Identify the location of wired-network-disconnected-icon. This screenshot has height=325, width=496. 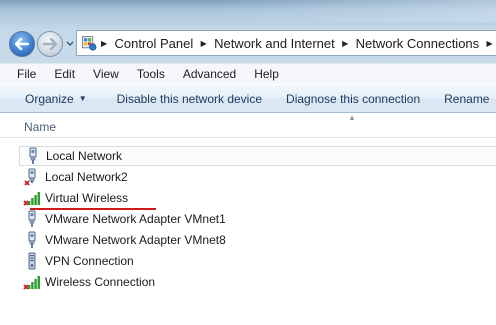
(30, 177).